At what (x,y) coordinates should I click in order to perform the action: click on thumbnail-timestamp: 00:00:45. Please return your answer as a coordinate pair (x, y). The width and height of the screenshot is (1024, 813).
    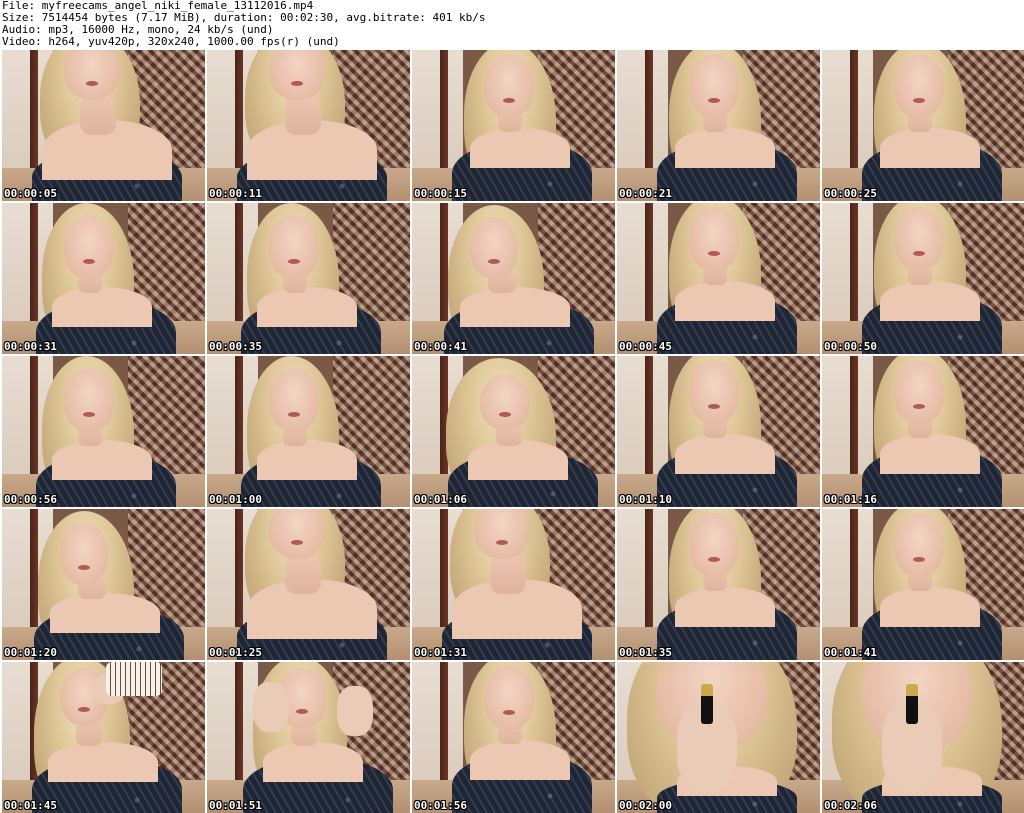
    Looking at the image, I should click on (645, 346).